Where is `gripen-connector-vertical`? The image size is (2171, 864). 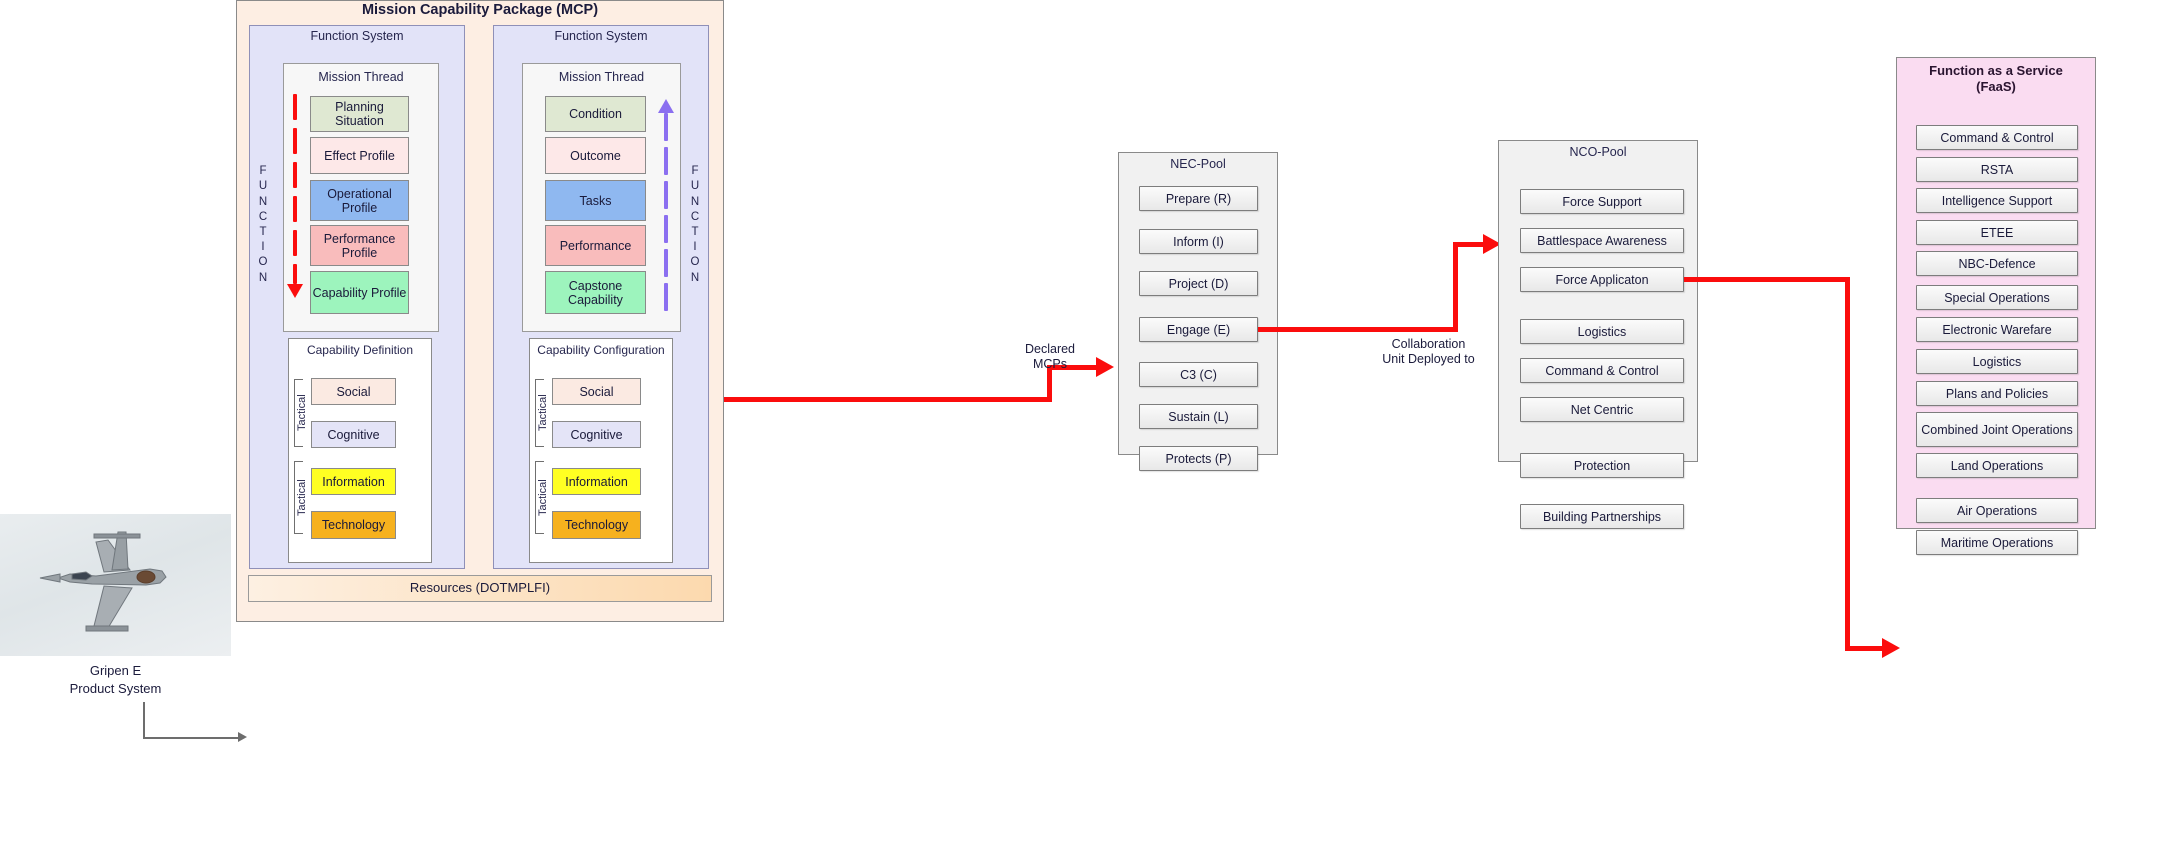 gripen-connector-vertical is located at coordinates (144, 720).